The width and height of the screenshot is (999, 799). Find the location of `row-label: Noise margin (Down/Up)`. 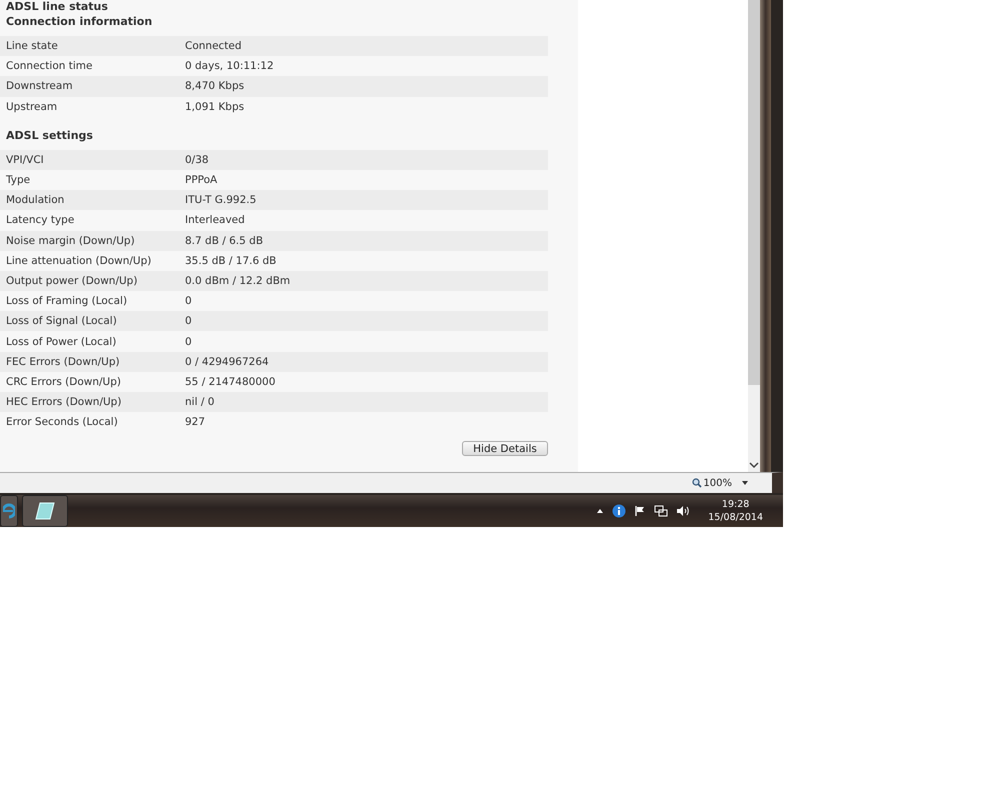

row-label: Noise margin (Down/Up) is located at coordinates (70, 240).